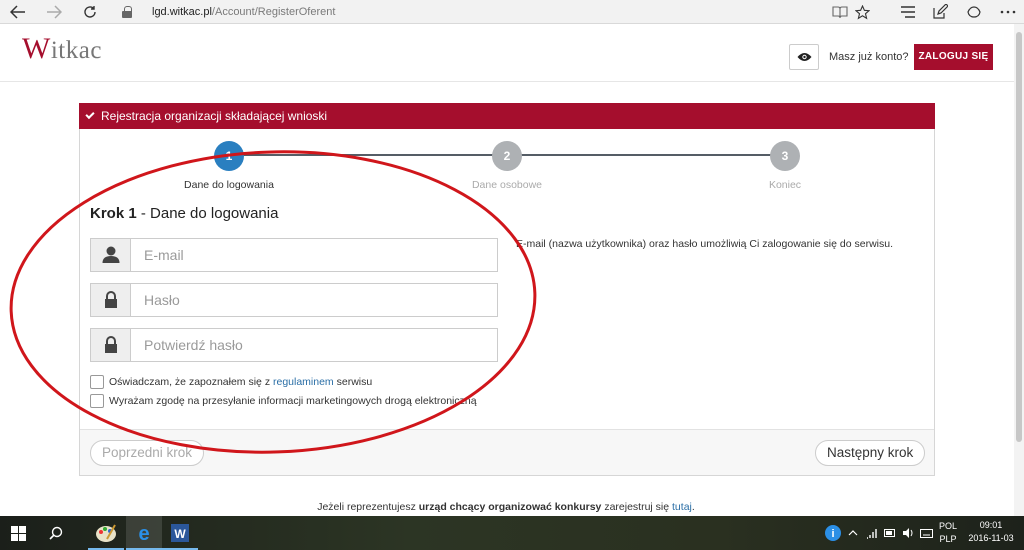  Describe the element at coordinates (926, 533) in the screenshot. I see `keyboard-icon` at that location.